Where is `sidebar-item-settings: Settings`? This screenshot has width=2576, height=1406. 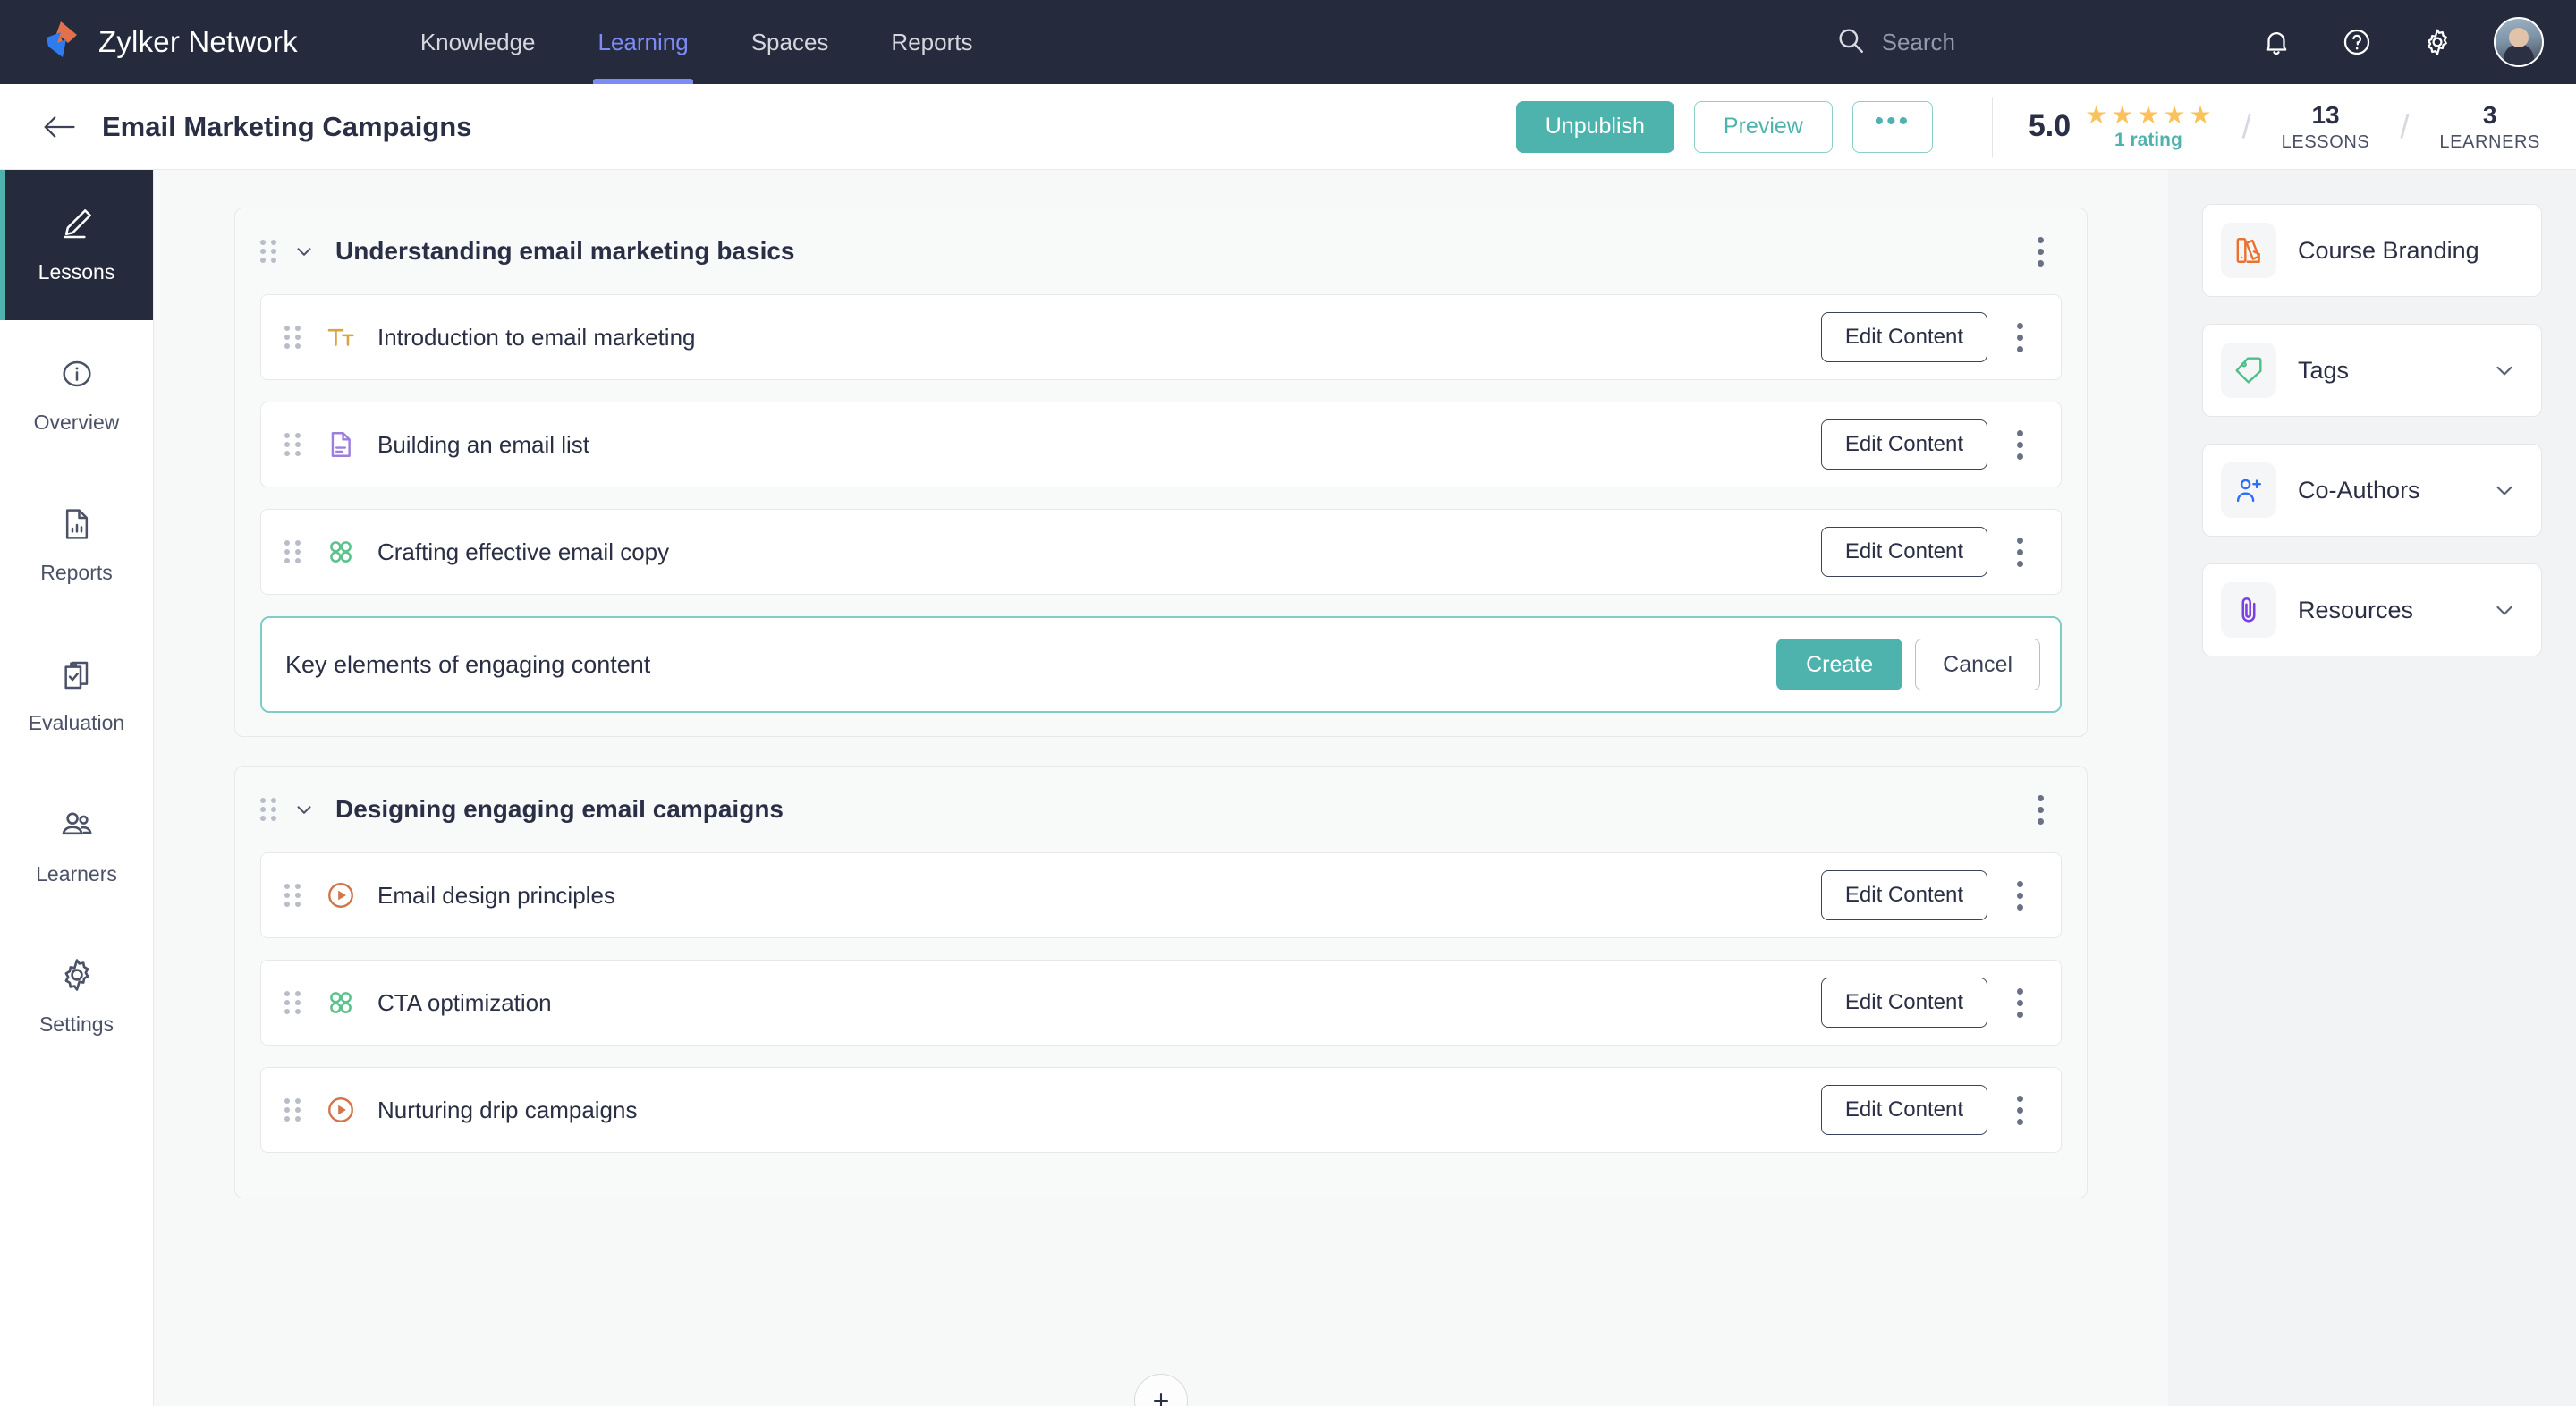 sidebar-item-settings: Settings is located at coordinates (76, 996).